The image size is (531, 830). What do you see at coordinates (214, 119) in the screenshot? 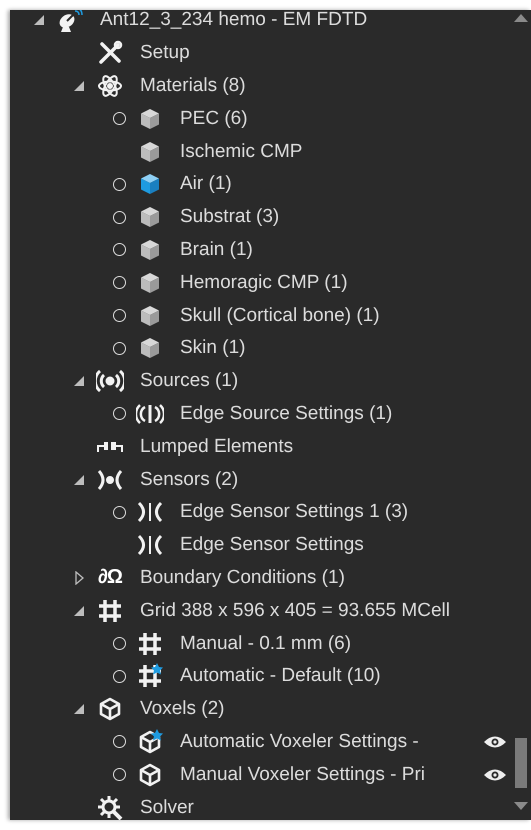
I see `tree-item-label: PEC (6)` at bounding box center [214, 119].